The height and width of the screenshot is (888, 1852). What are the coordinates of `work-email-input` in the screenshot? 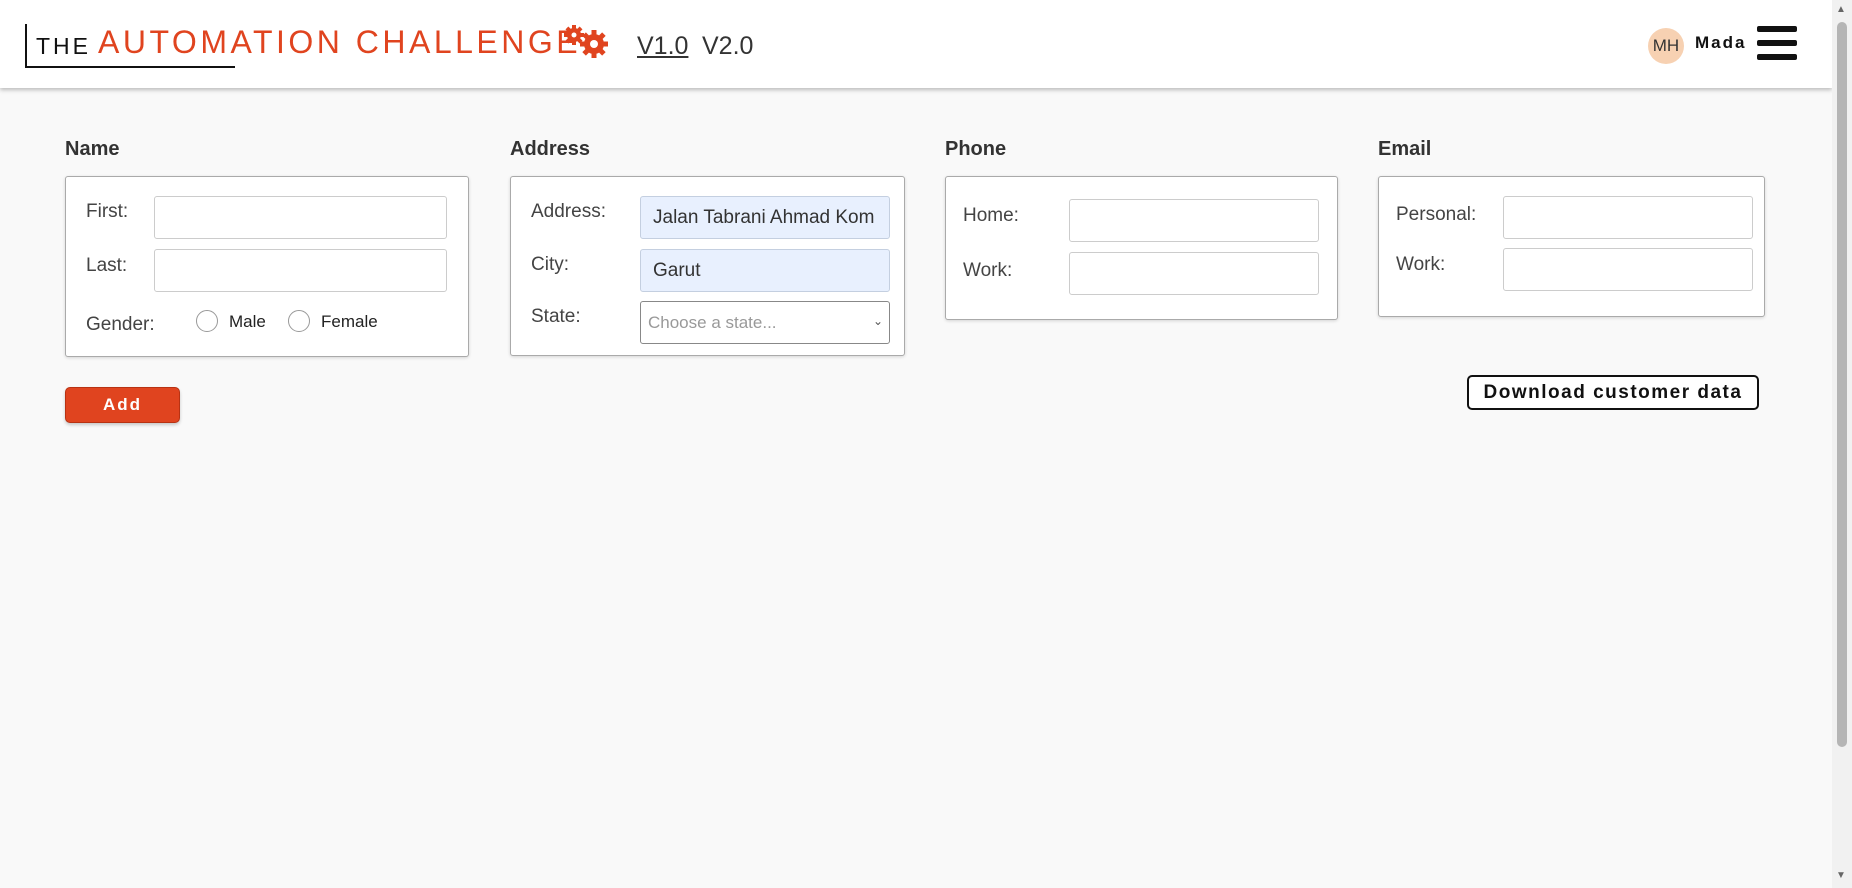 It's located at (1628, 269).